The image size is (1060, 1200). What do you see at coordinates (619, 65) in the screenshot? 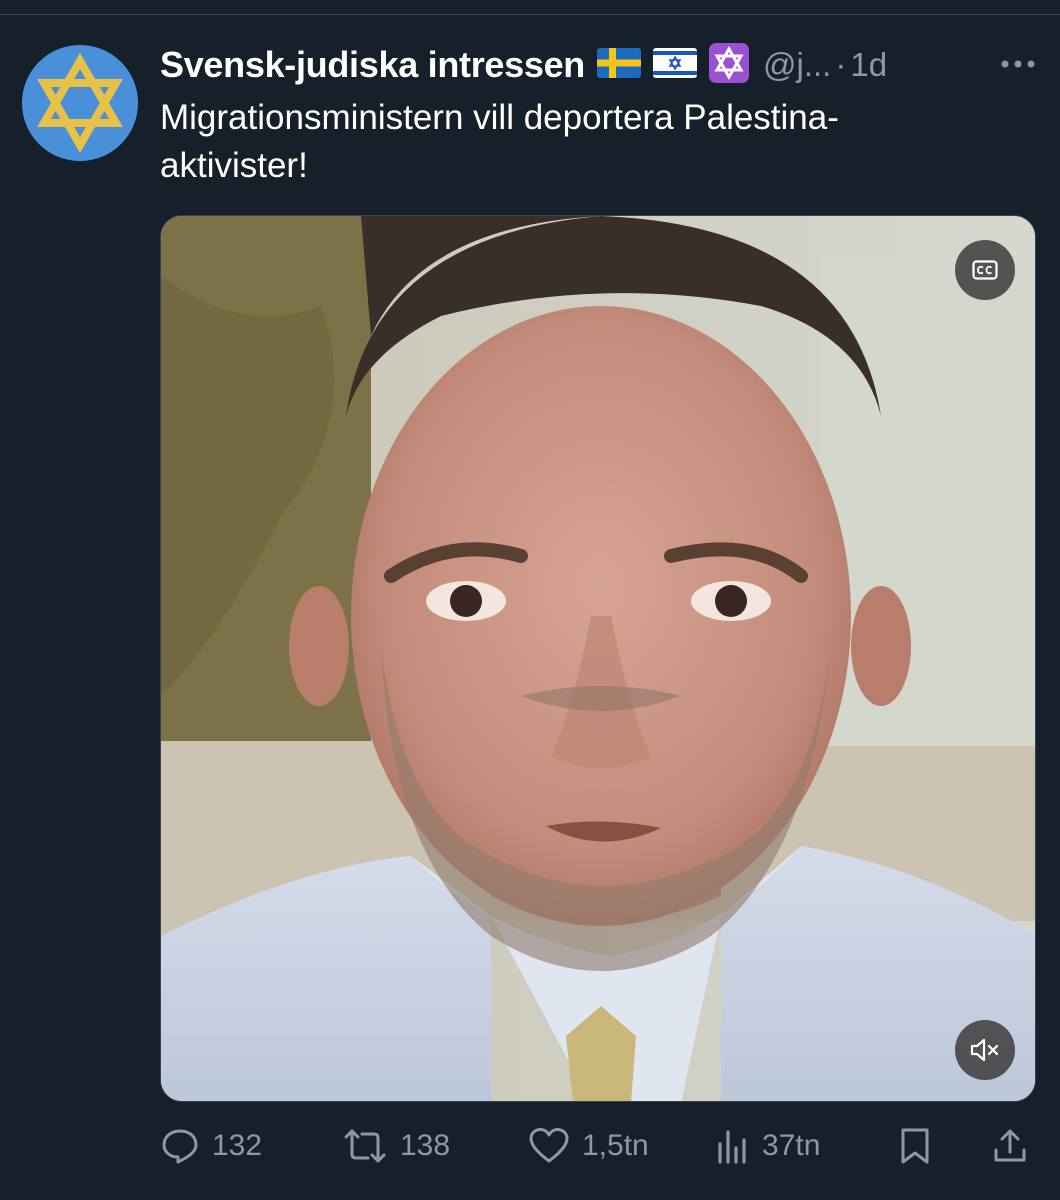
I see `sweden-flag-icon` at bounding box center [619, 65].